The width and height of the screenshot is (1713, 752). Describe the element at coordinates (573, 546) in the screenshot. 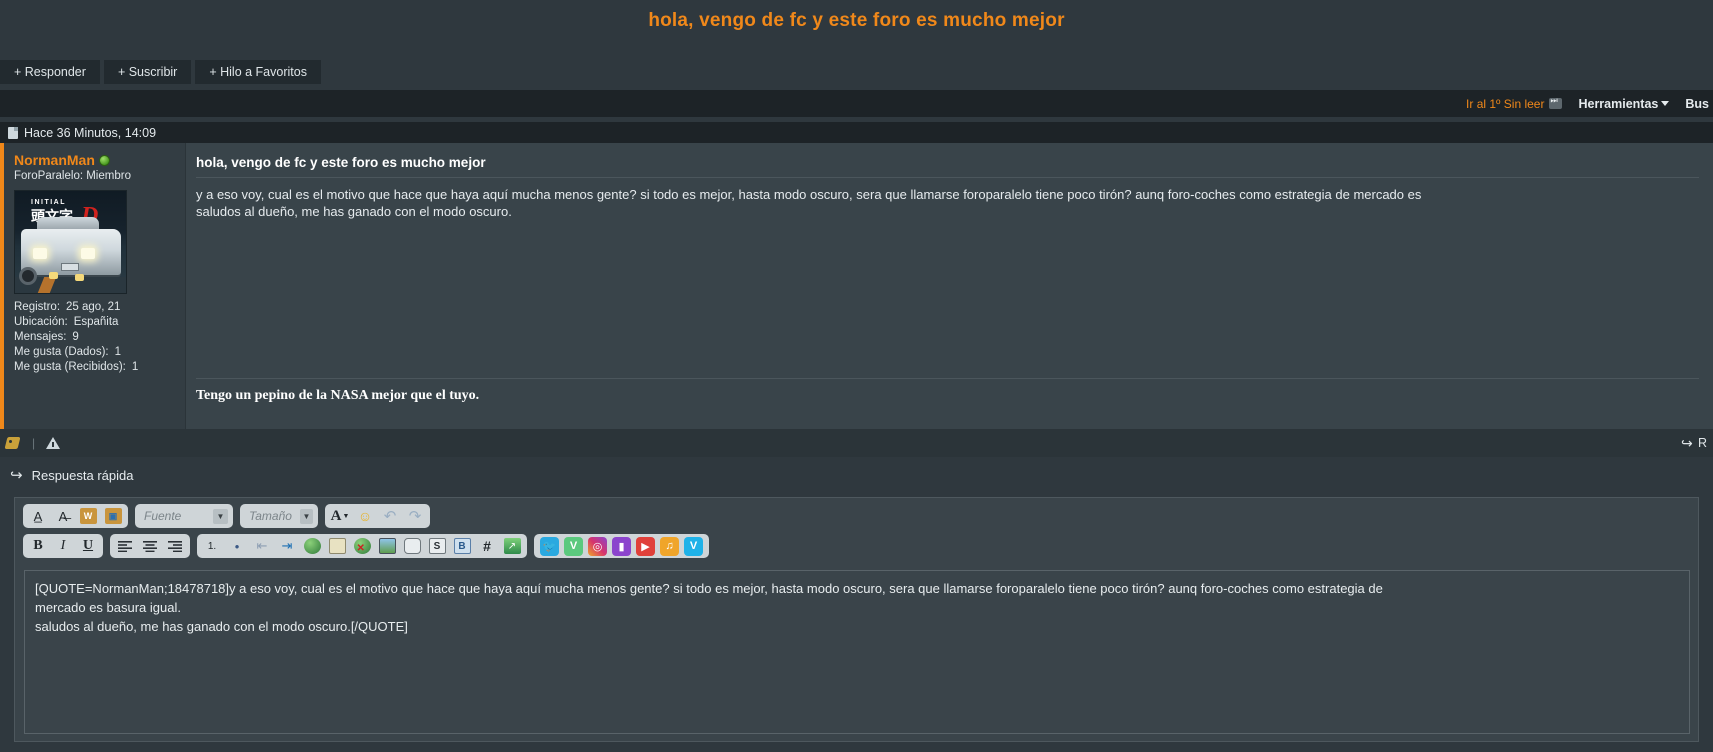

I see `vine-icon: V` at that location.